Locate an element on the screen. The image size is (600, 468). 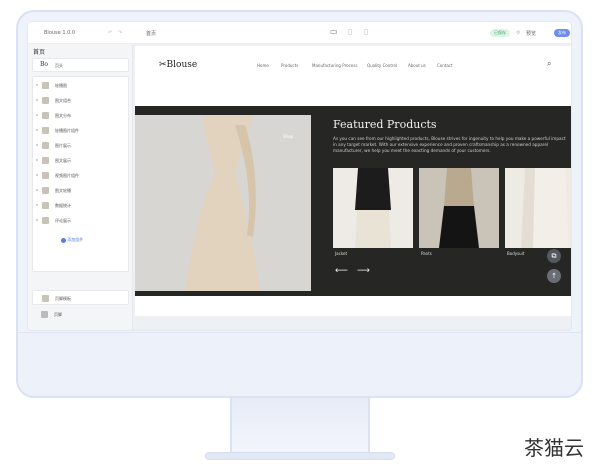
status-badge: 已保存 is located at coordinates (500, 33).